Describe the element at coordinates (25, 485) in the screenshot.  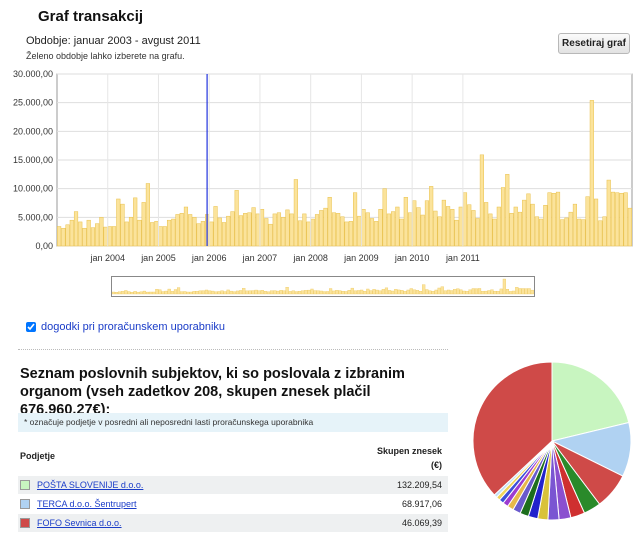
I see `row-color-swatch` at that location.